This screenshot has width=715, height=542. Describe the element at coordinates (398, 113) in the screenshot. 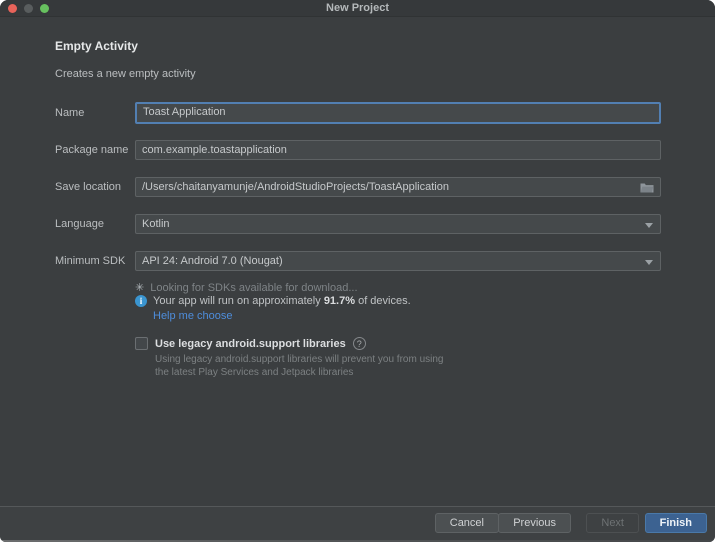

I see `name-input: Toast Application` at that location.